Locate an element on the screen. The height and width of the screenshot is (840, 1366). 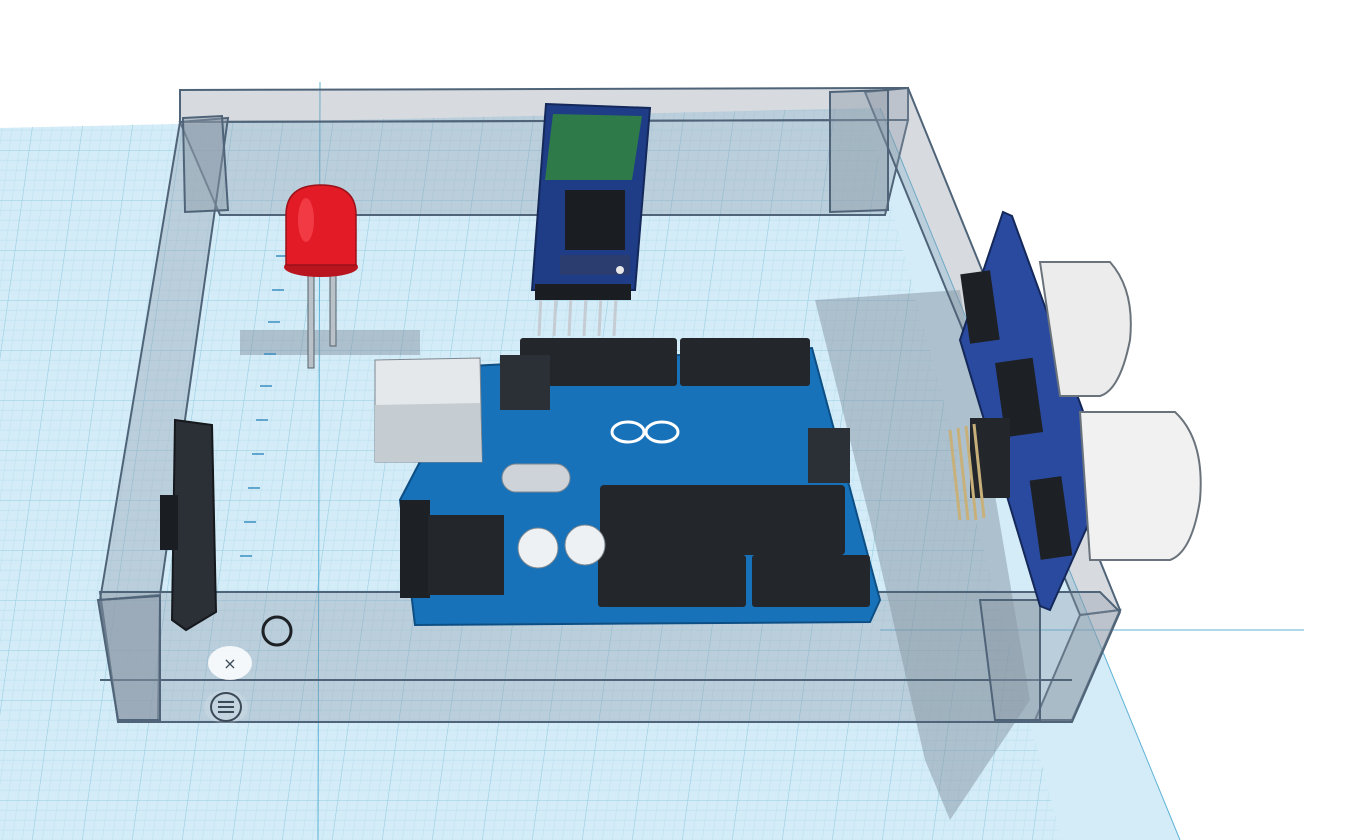
close-button: × is located at coordinates (230, 663).